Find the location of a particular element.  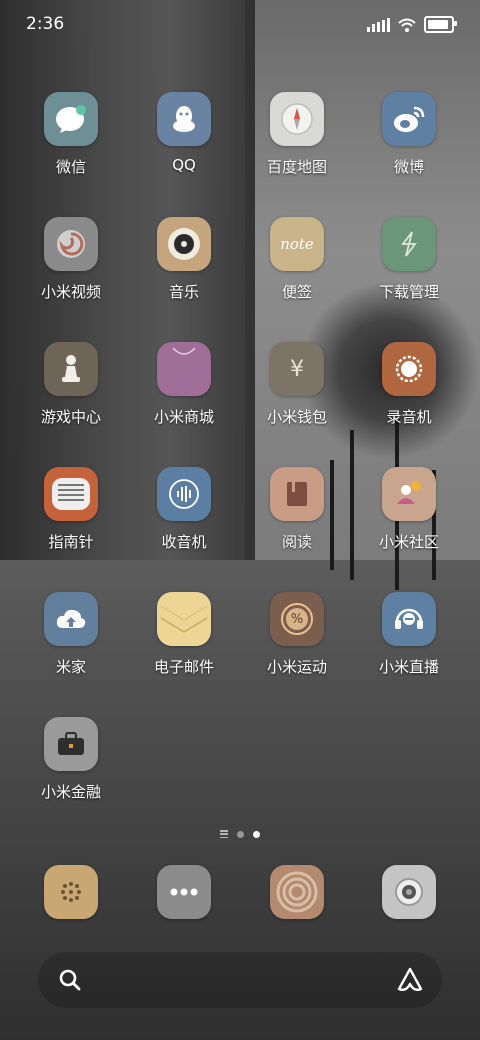

app-label: 电子邮件 is located at coordinates (183, 667).